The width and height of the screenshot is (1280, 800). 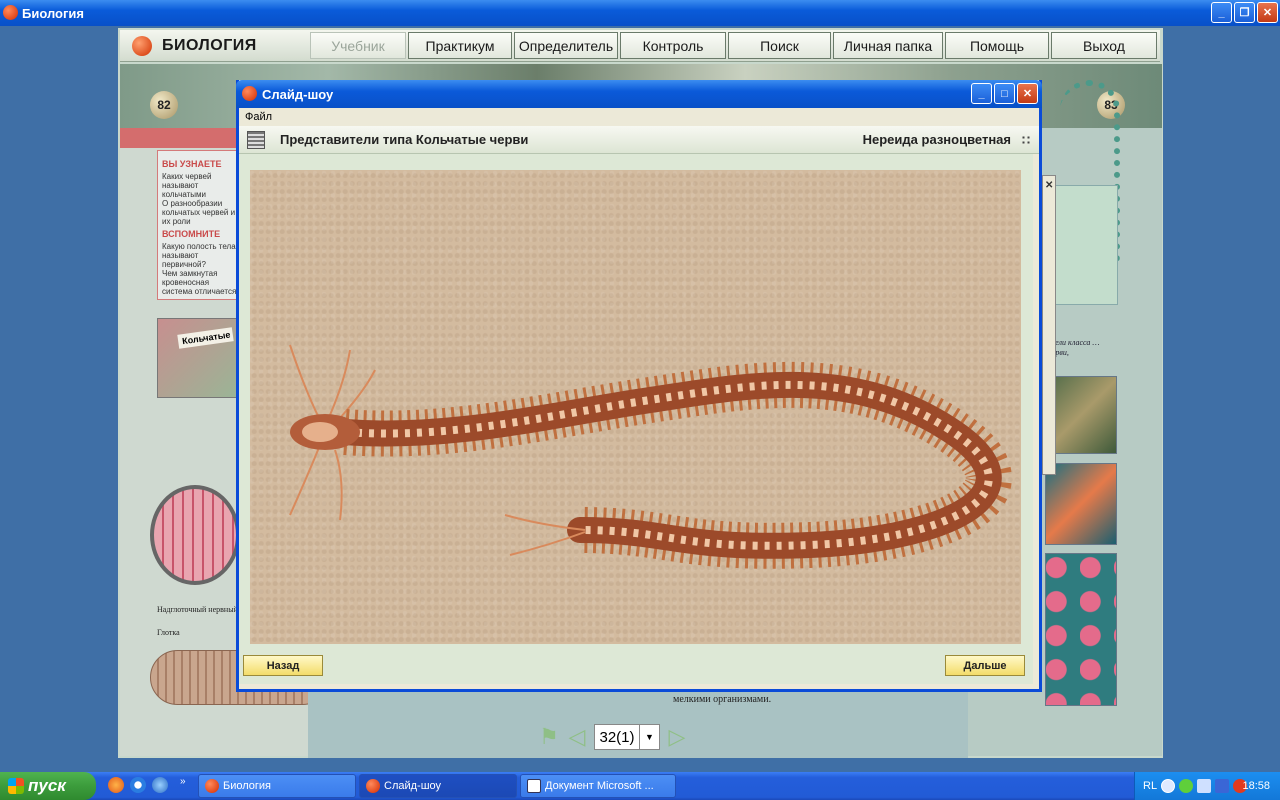 I want to click on slideshow-minimize-button: _, so click(x=981, y=93).